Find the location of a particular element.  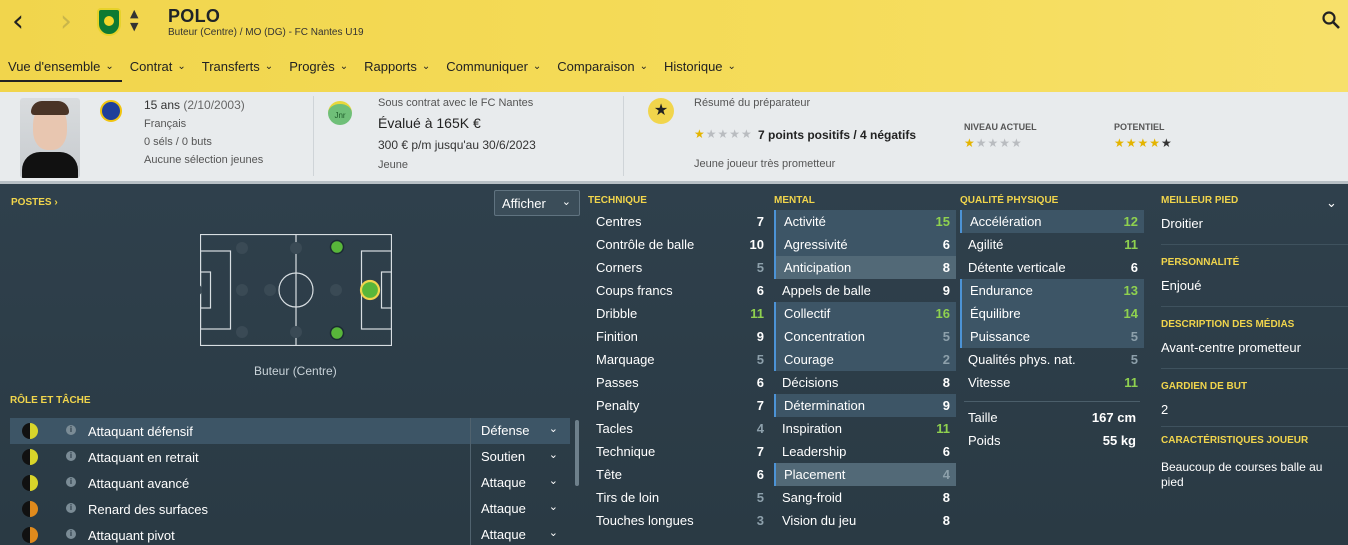

tab-label: Rapports is located at coordinates (390, 66).